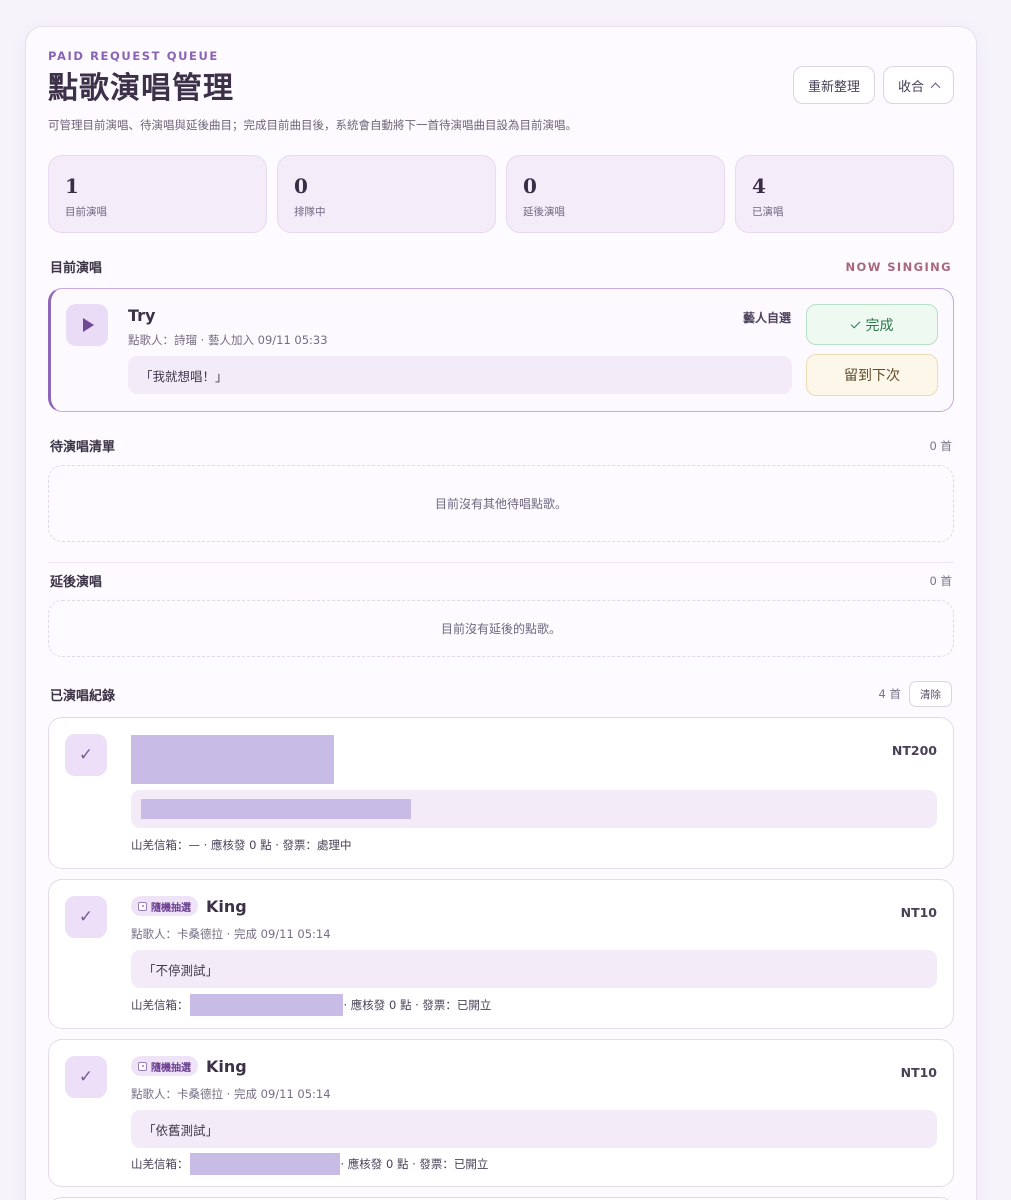 The image size is (1011, 1200). Describe the element at coordinates (855, 323) in the screenshot. I see `check-icon` at that location.